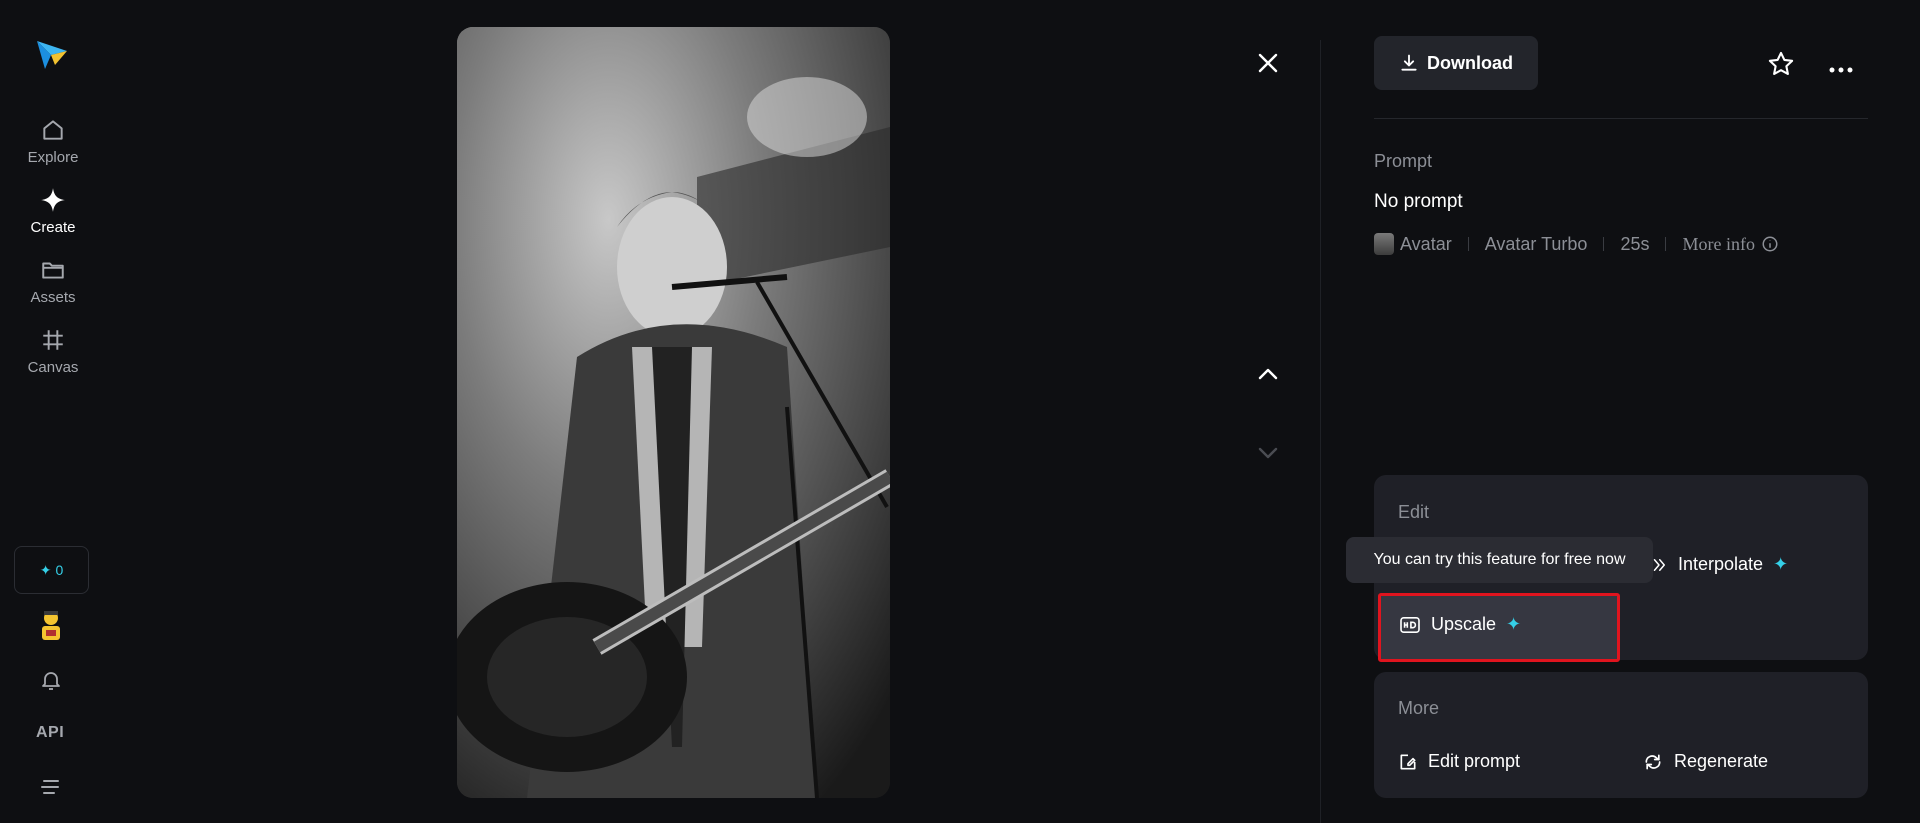  What do you see at coordinates (1268, 453) in the screenshot?
I see `chevron-down-icon` at bounding box center [1268, 453].